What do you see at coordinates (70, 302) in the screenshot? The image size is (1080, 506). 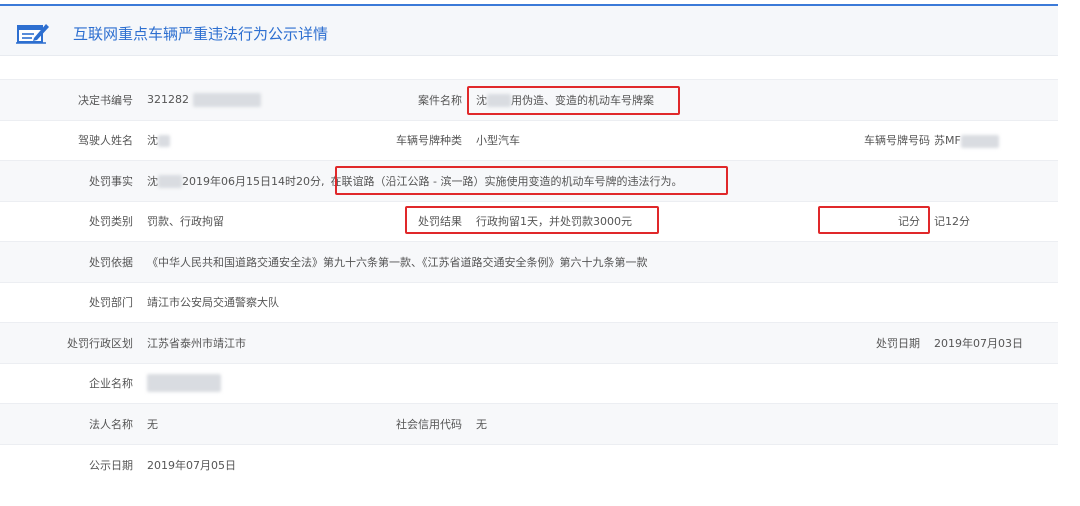 I see `department-label: 处罚部门` at bounding box center [70, 302].